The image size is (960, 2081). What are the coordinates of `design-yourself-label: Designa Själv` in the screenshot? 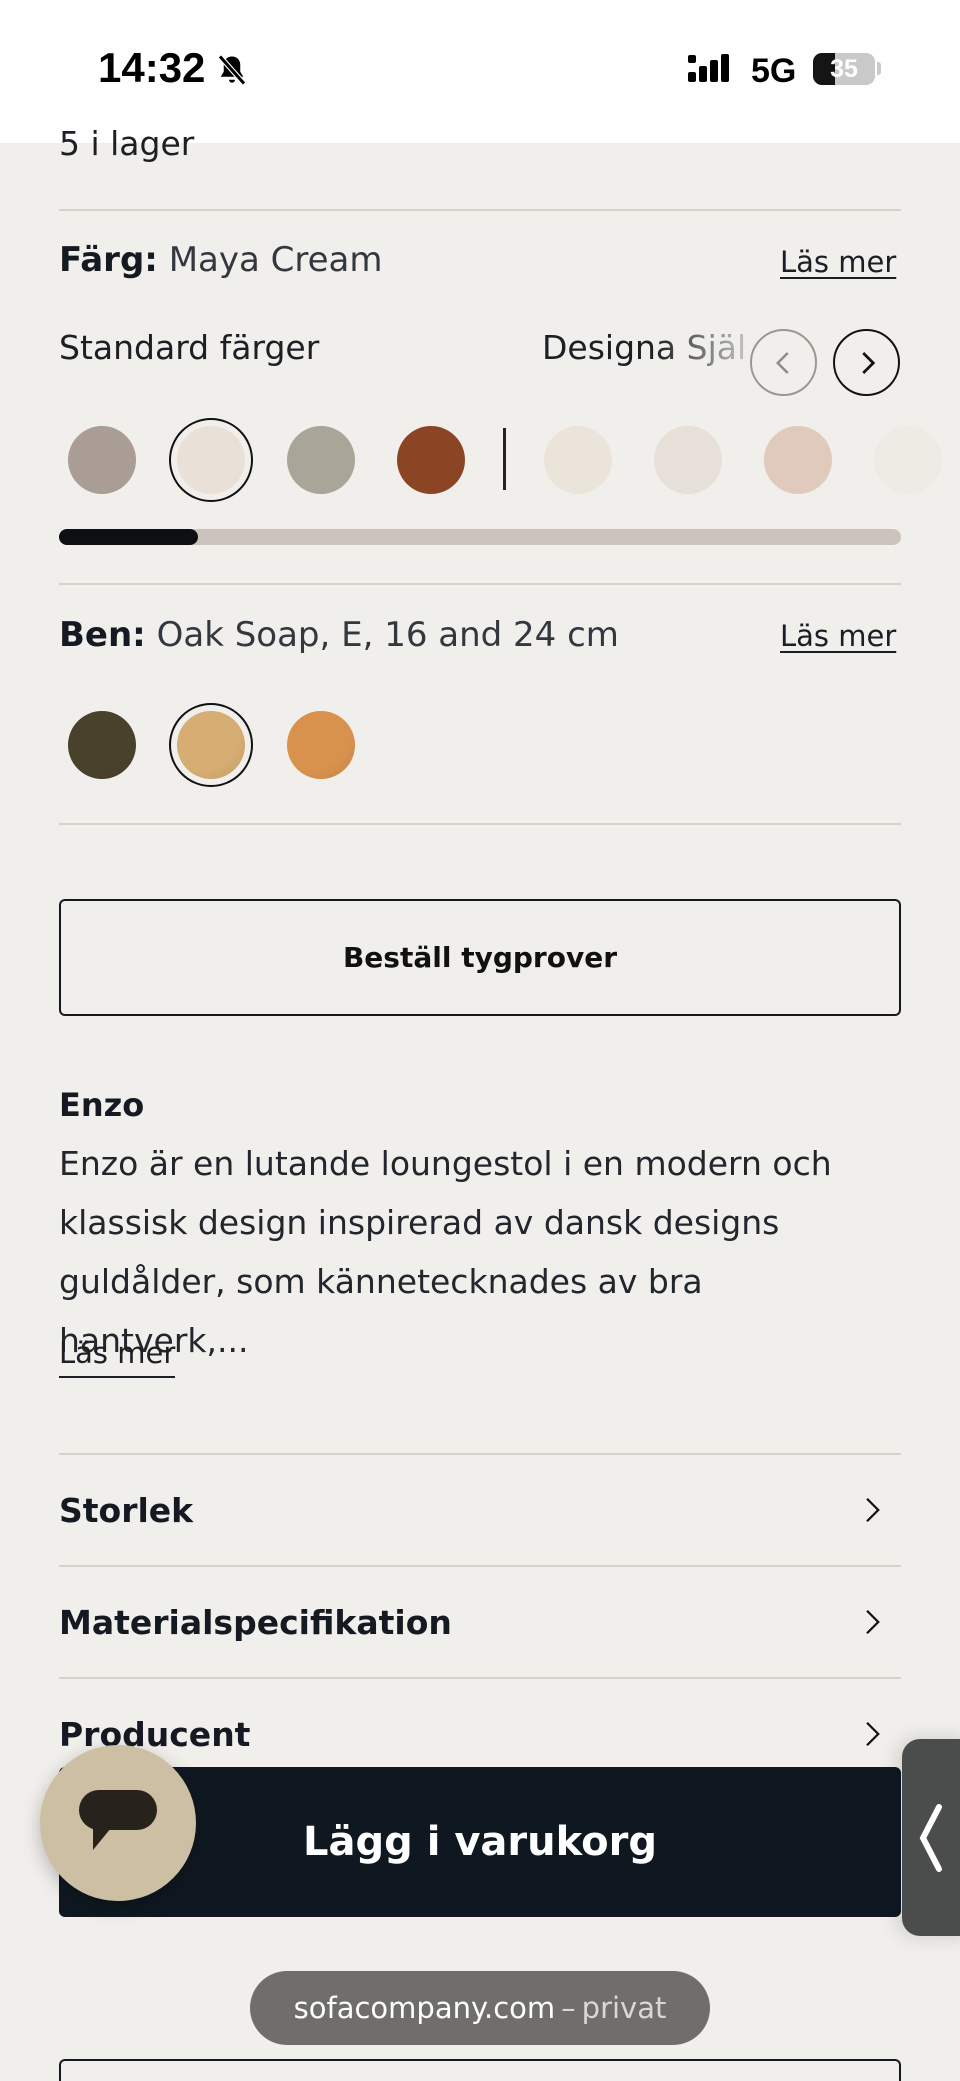 It's located at (644, 347).